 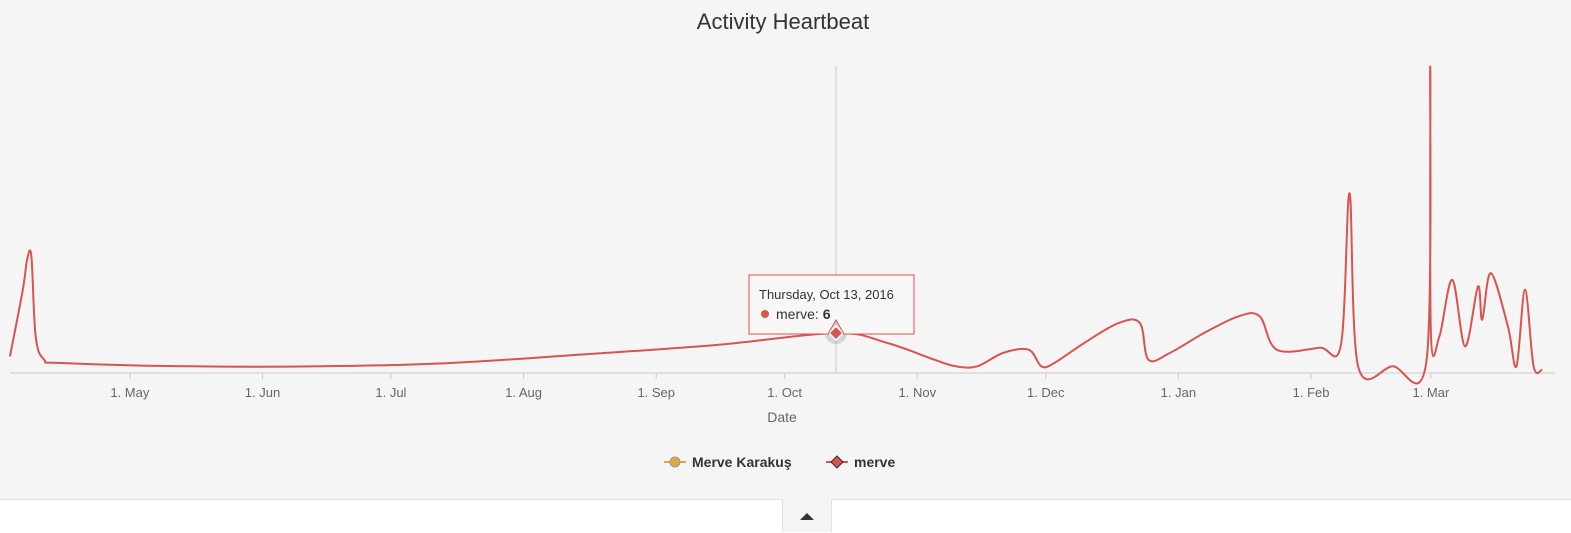 I want to click on tooltip-value: 6, so click(x=827, y=314).